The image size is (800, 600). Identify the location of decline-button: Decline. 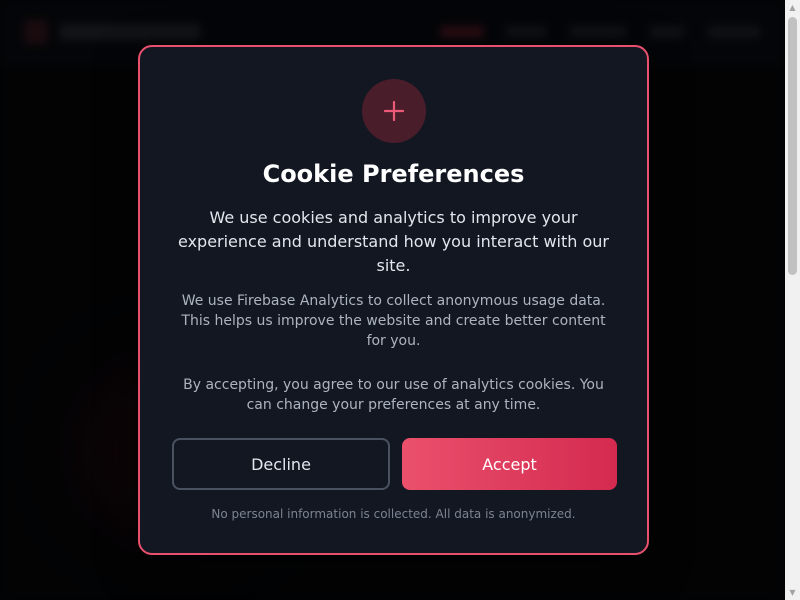
(281, 464).